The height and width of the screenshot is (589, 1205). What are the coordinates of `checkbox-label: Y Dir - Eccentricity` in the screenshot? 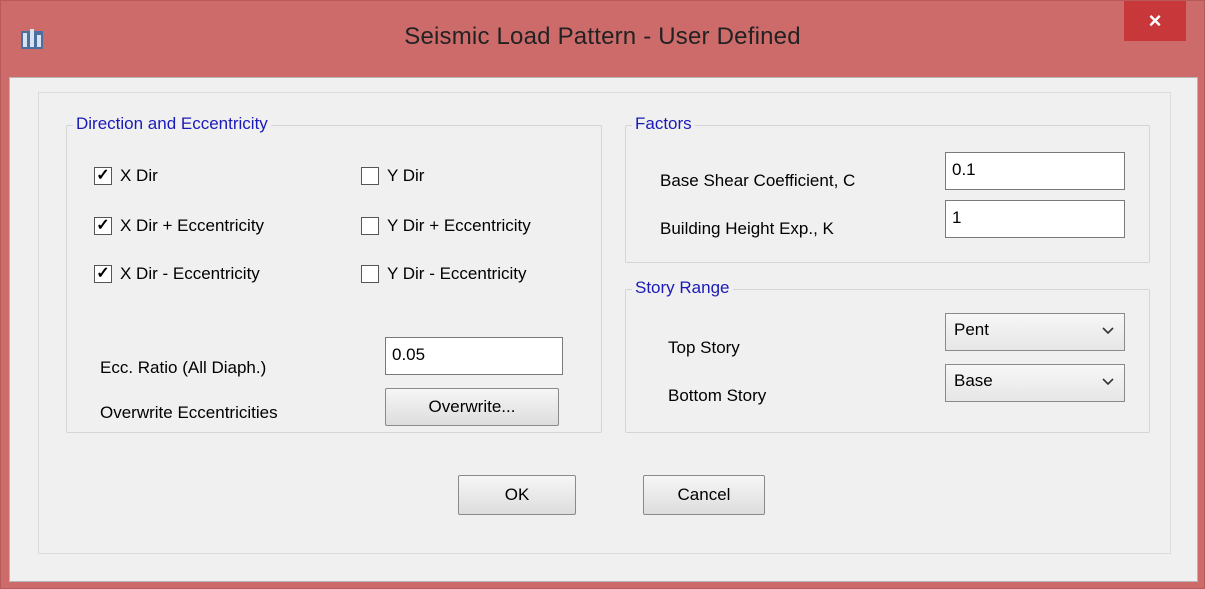 It's located at (457, 273).